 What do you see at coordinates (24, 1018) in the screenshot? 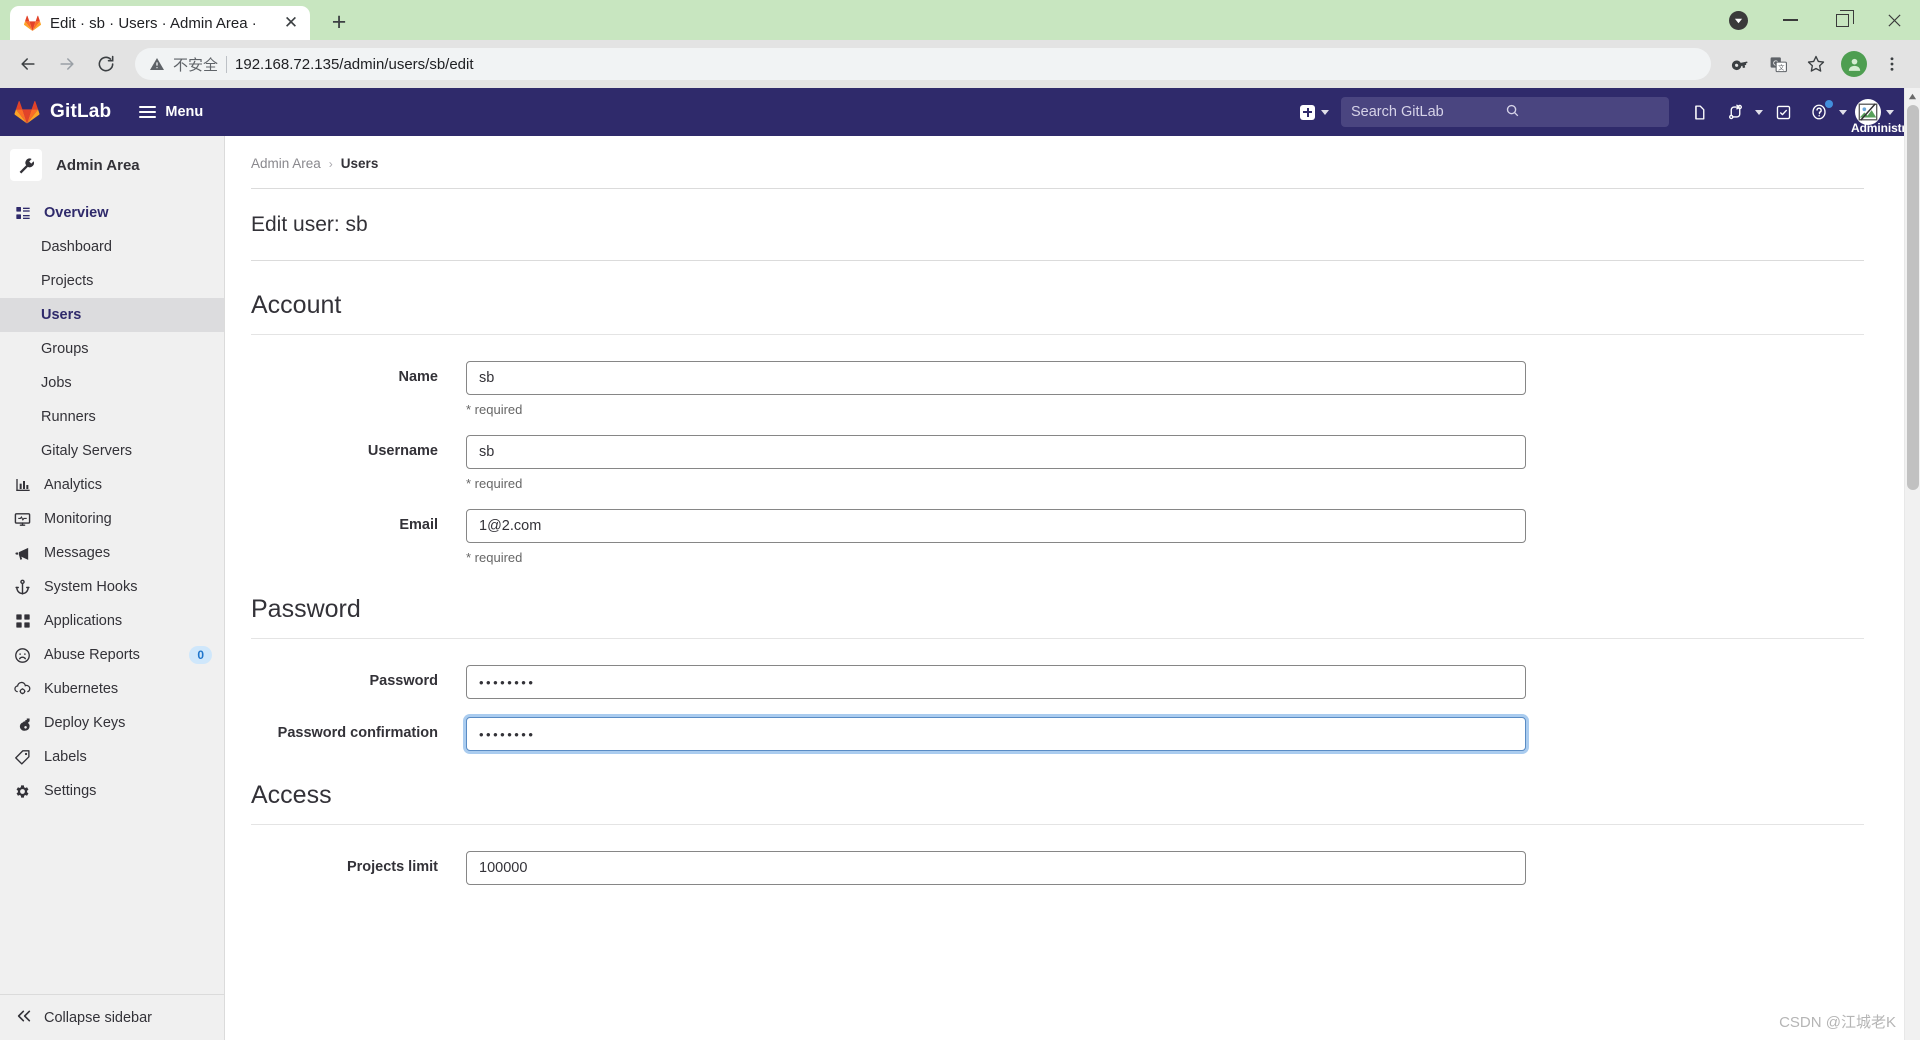
I see `double-chevron-left-icon` at bounding box center [24, 1018].